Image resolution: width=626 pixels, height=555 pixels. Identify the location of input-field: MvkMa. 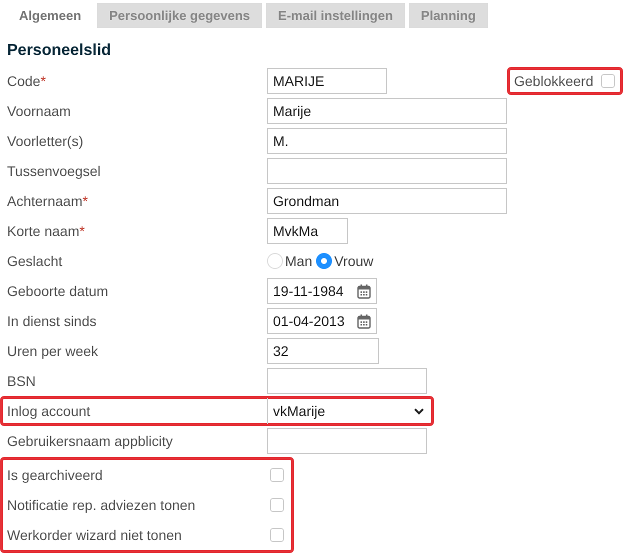
(307, 231).